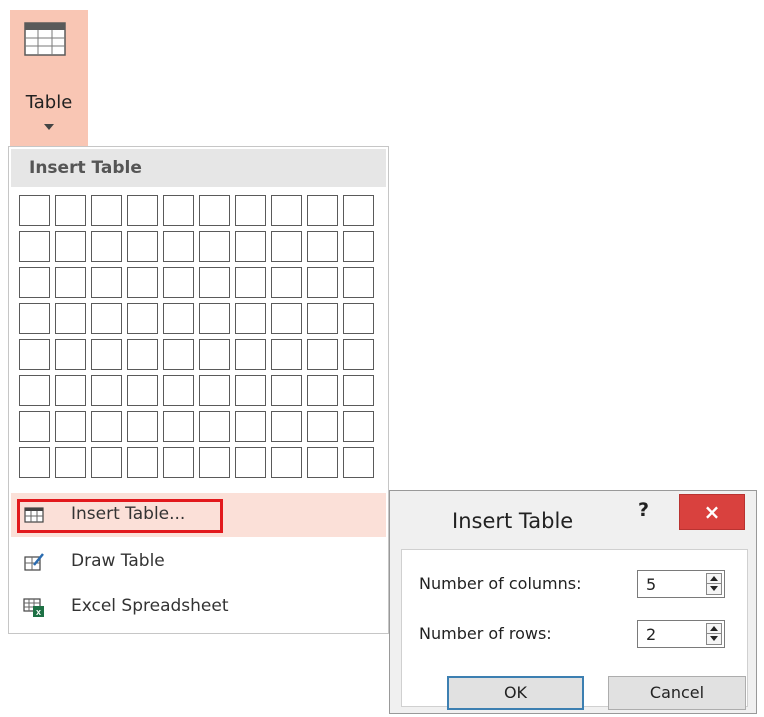  I want to click on close-button: ×, so click(712, 512).